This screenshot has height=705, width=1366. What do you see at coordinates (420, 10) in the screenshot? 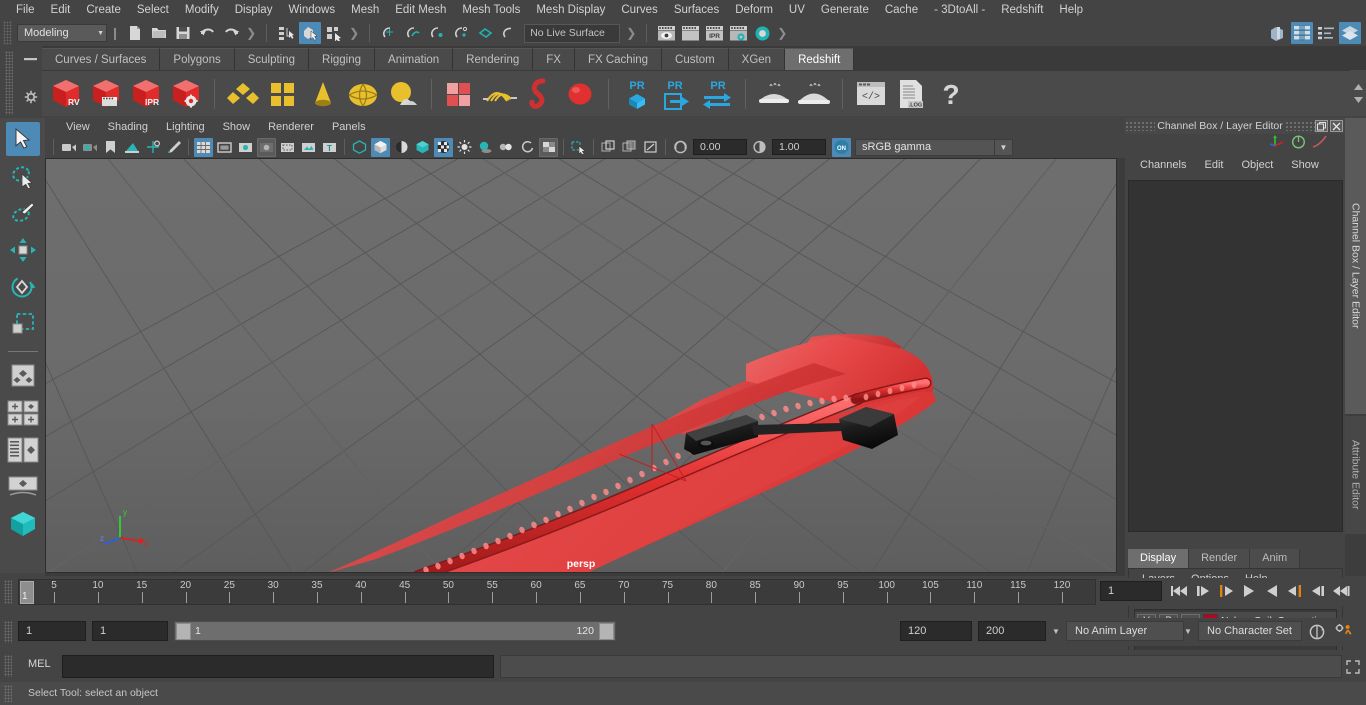
I see `menu-edit-mesh: Edit Mesh` at bounding box center [420, 10].